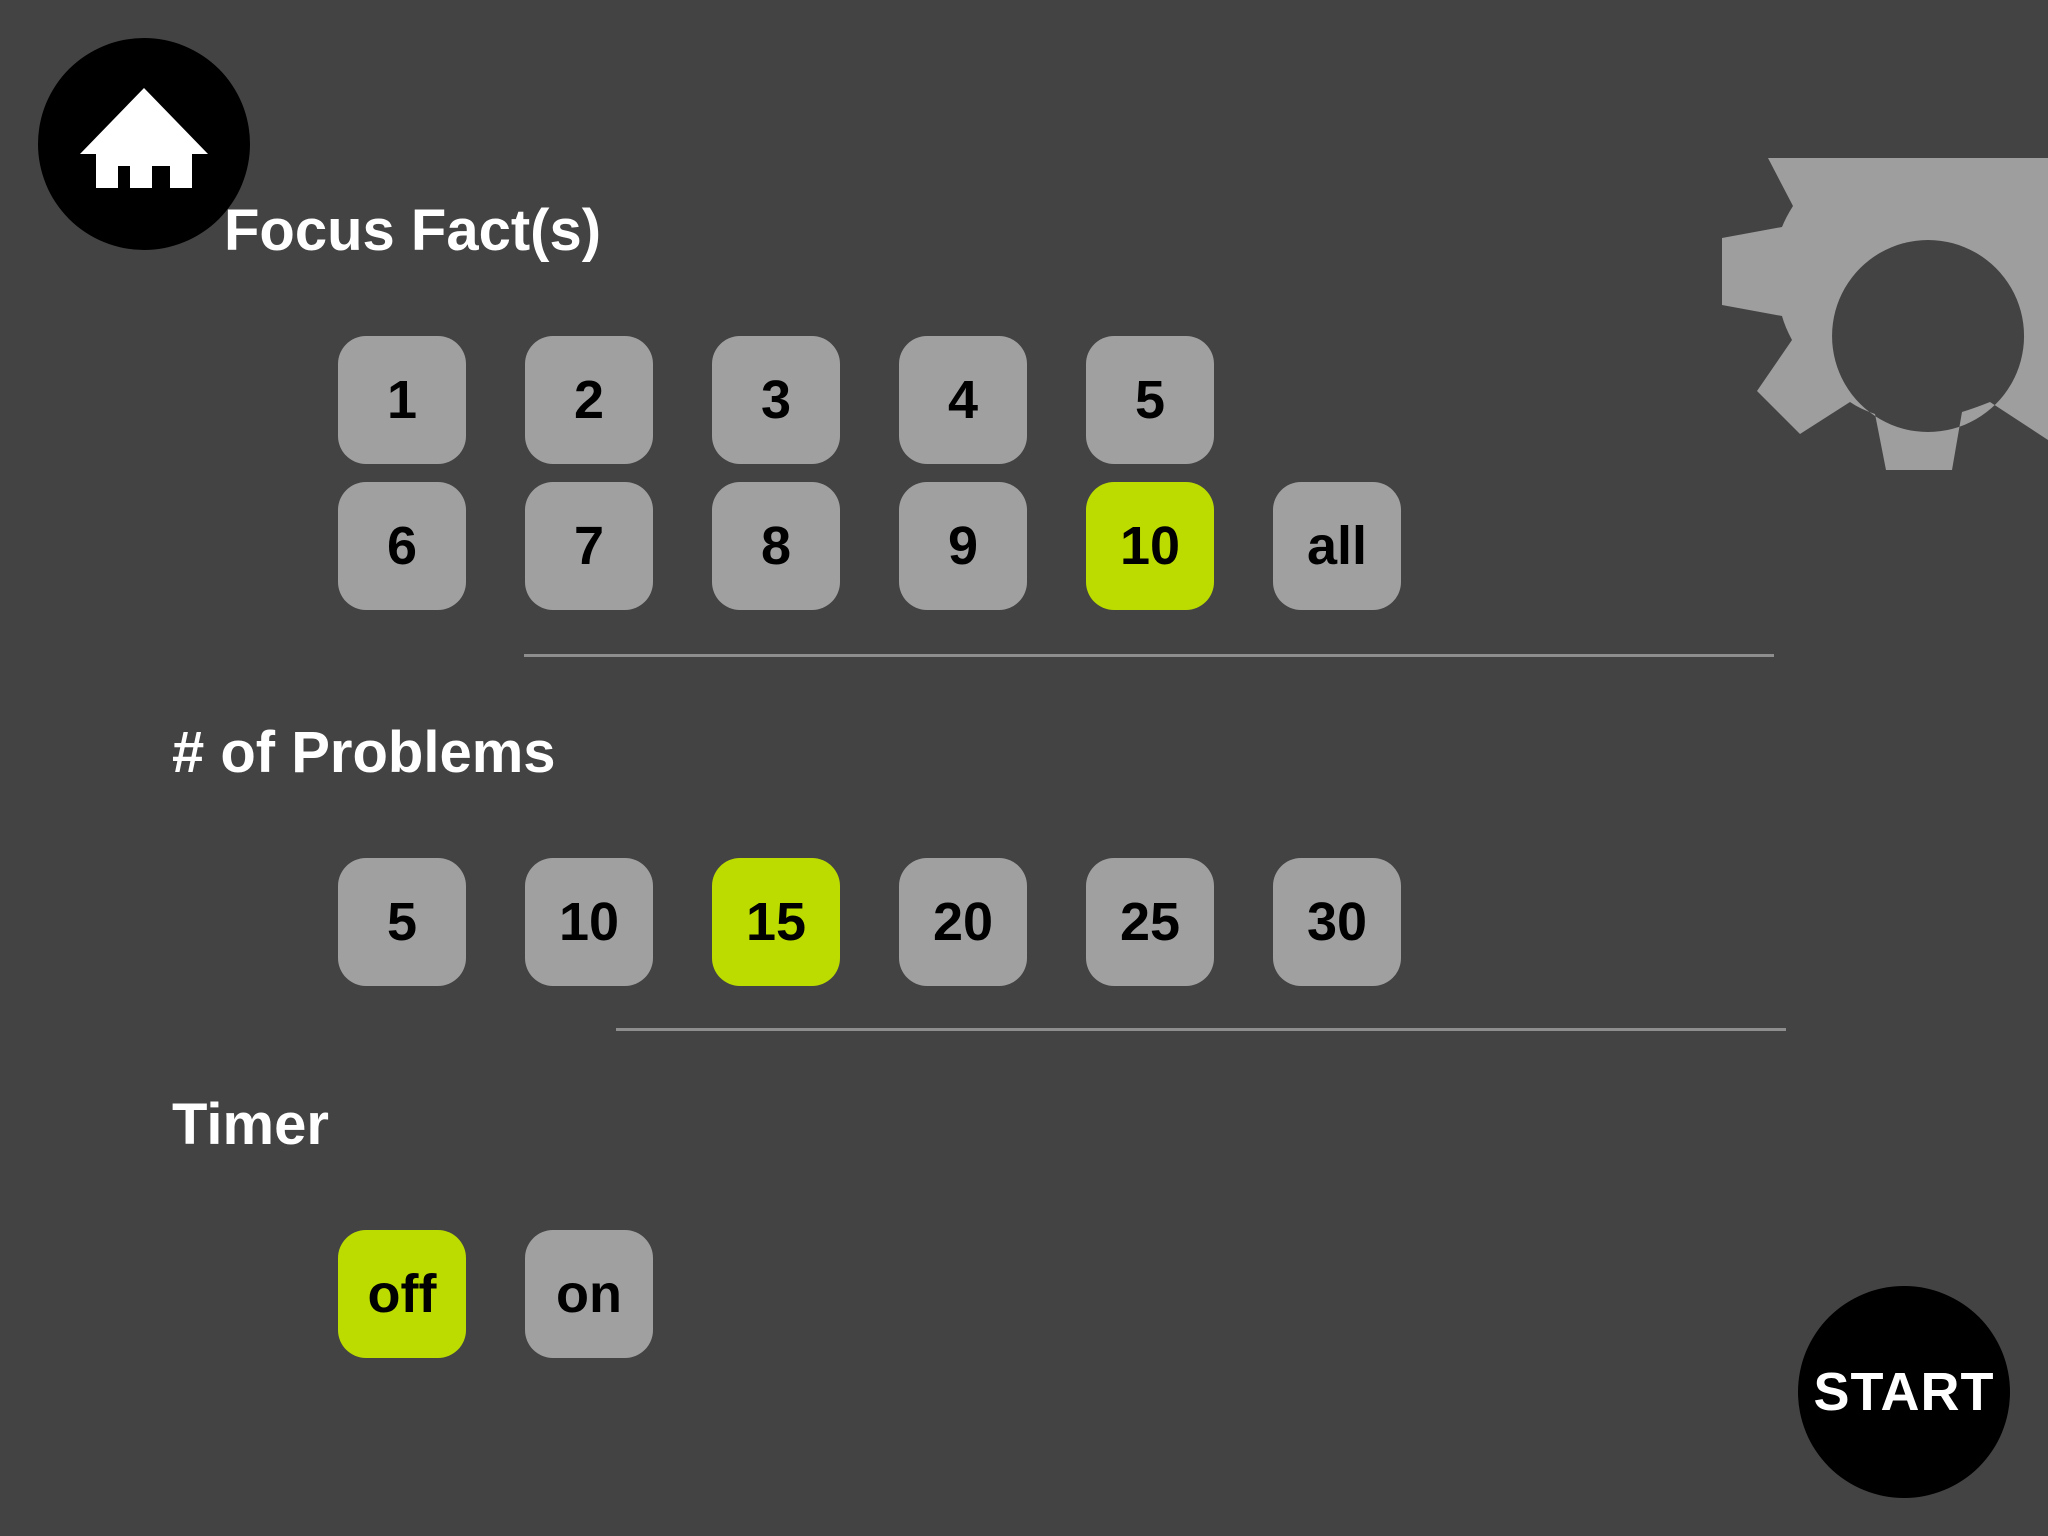 The width and height of the screenshot is (2048, 1536). I want to click on gear-icon, so click(1874, 315).